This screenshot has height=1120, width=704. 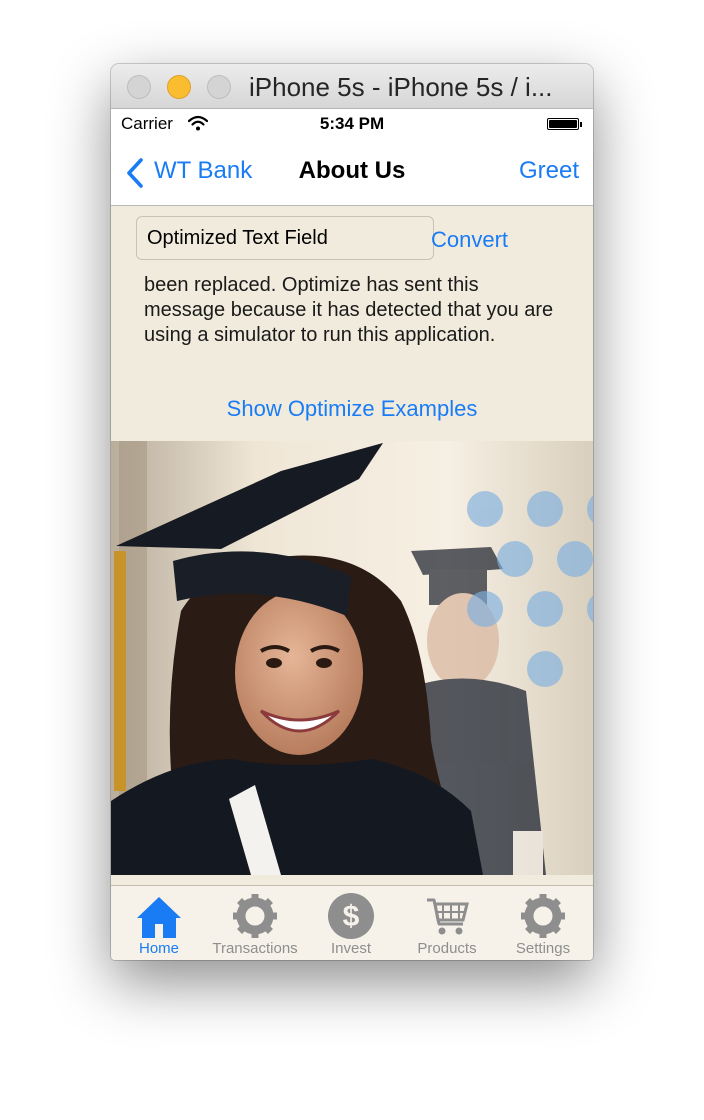 I want to click on status-time: 5:34 PM, so click(x=352, y=123).